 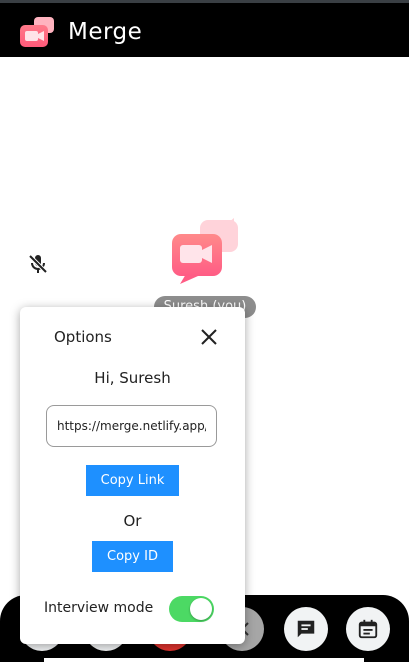 I want to click on participant-avatar-icon, so click(x=205, y=251).